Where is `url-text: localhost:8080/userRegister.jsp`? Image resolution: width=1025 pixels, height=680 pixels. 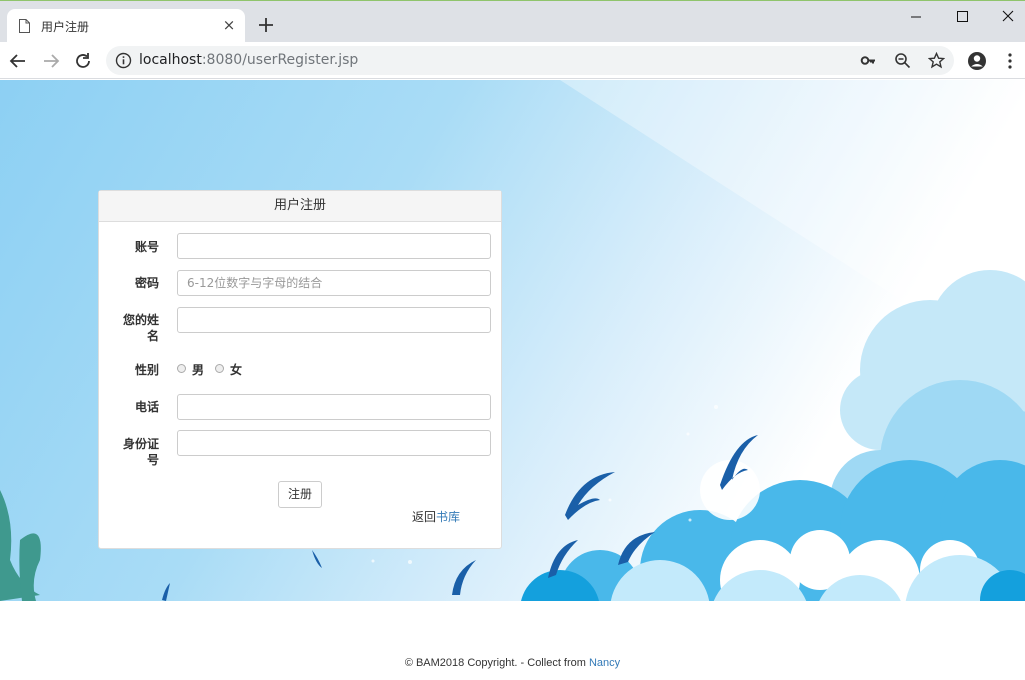
url-text: localhost:8080/userRegister.jsp is located at coordinates (248, 60).